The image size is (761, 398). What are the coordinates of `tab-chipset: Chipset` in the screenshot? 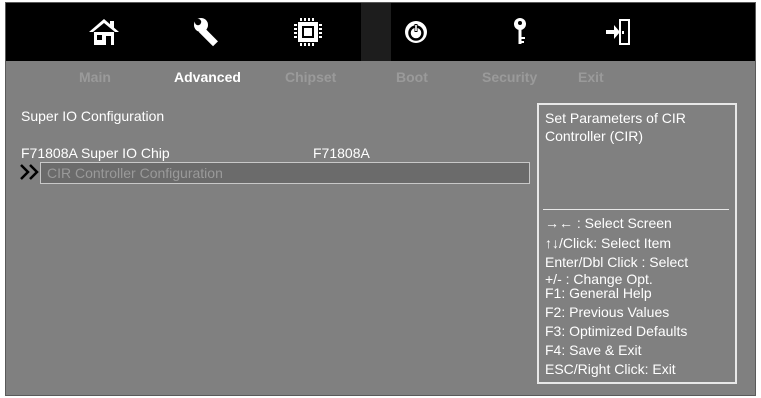 It's located at (310, 77).